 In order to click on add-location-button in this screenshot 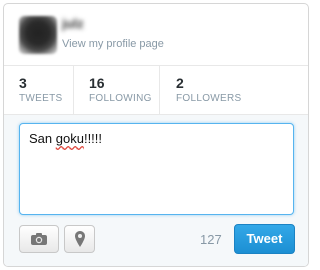, I will do `click(79, 239)`.